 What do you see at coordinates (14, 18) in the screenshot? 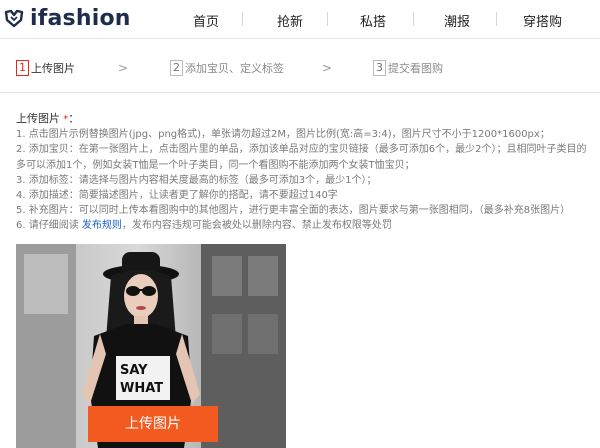
I see `heart-logo-icon` at bounding box center [14, 18].